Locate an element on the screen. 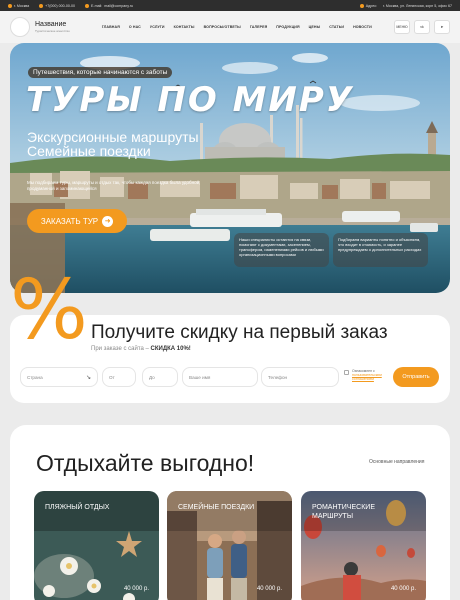 The image size is (460, 600). city-info: г. Москва is located at coordinates (19, 5).